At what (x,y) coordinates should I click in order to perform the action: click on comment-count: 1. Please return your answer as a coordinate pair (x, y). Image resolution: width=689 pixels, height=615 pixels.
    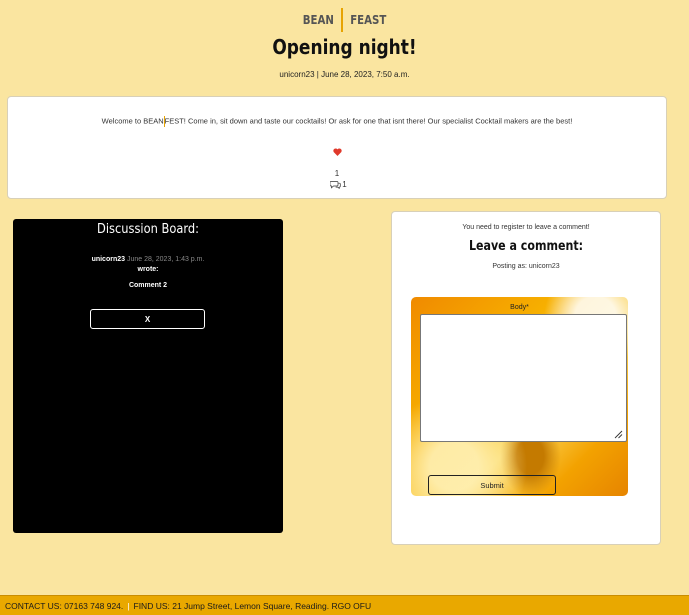
    Looking at the image, I should click on (337, 184).